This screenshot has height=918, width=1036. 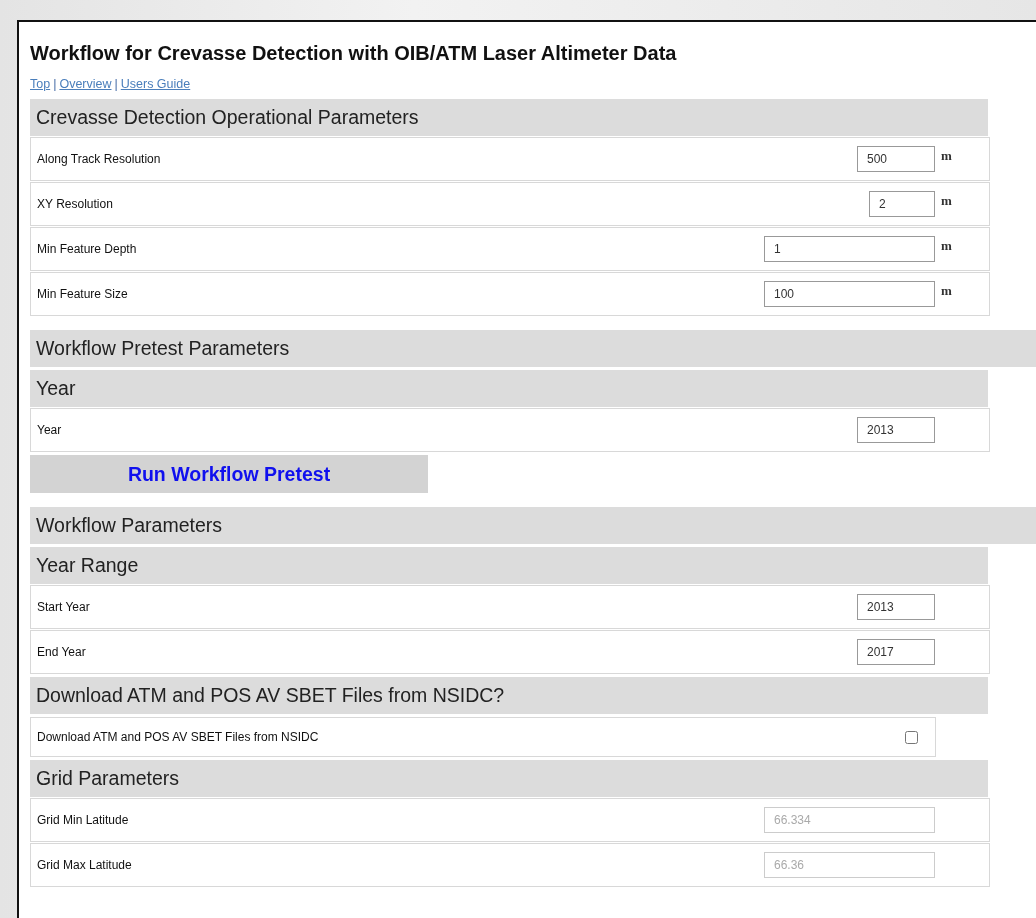 What do you see at coordinates (178, 737) in the screenshot?
I see `field-label: Download ATM and POS AV SBET Files from NSIDC` at bounding box center [178, 737].